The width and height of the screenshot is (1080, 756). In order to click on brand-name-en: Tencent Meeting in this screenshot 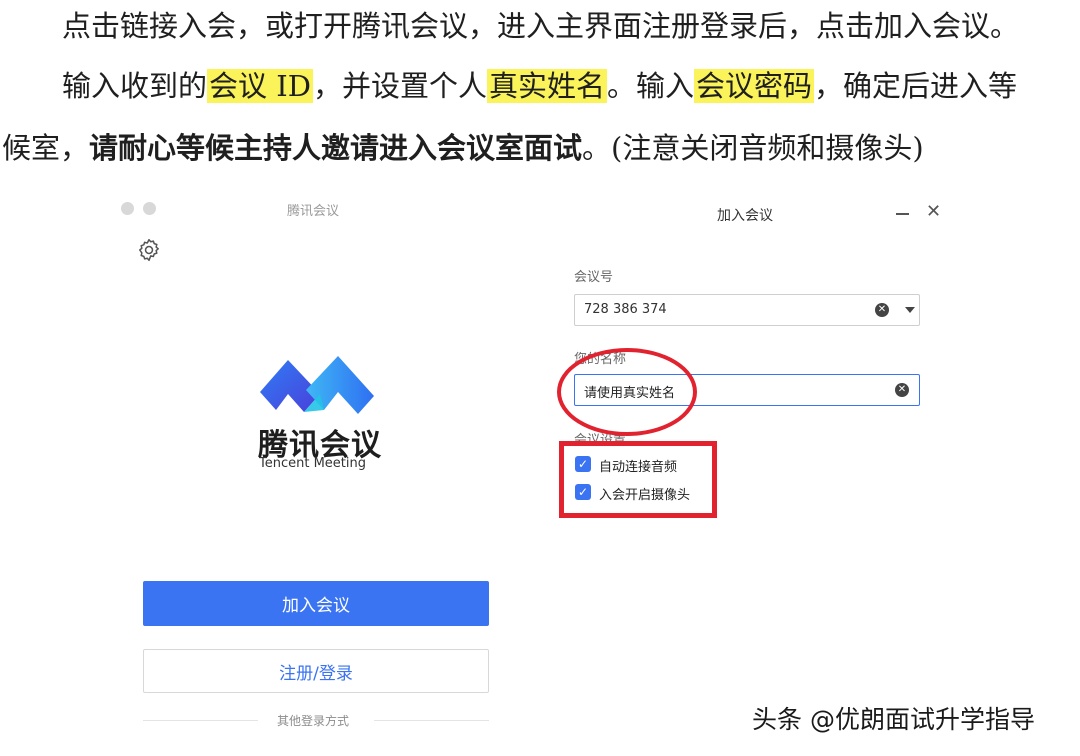, I will do `click(312, 463)`.